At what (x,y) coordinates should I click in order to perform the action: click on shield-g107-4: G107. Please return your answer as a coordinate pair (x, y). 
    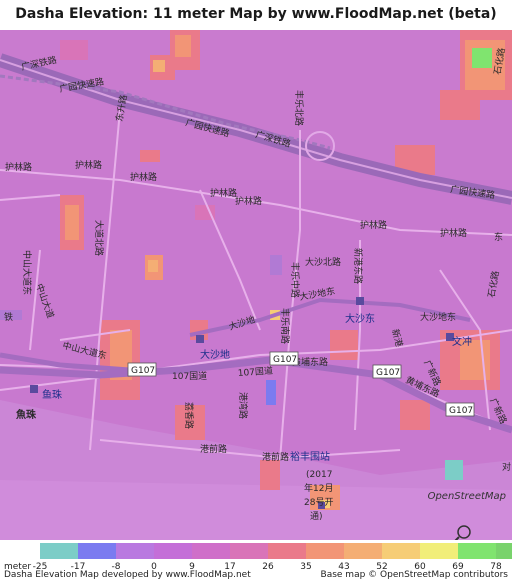
    Looking at the image, I should click on (460, 409).